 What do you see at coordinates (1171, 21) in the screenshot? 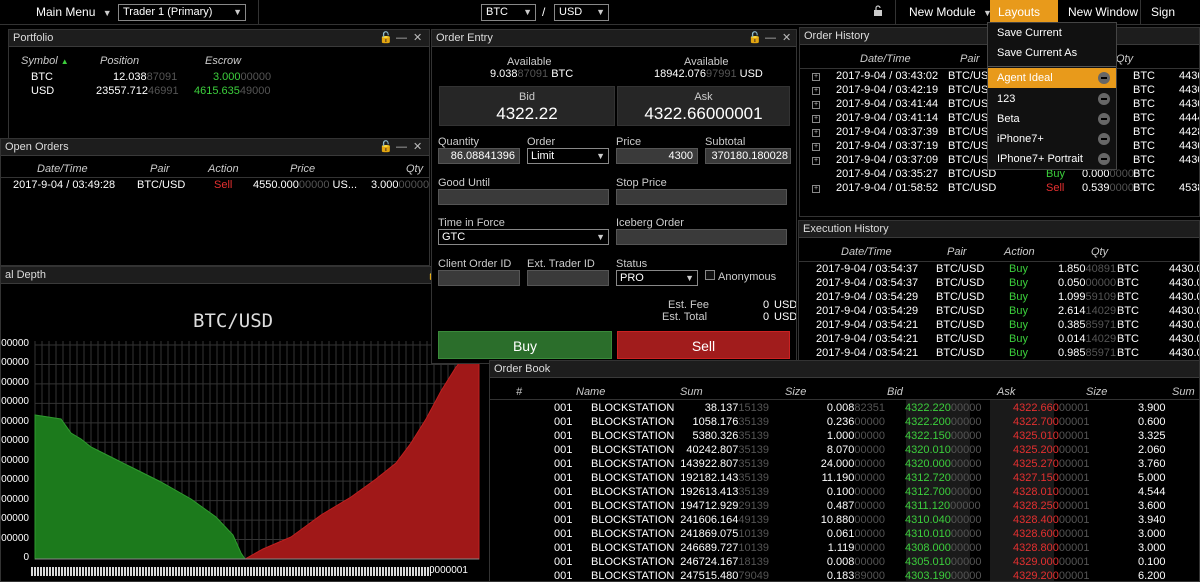
I see `sign-out-button: Sign Out` at bounding box center [1171, 21].